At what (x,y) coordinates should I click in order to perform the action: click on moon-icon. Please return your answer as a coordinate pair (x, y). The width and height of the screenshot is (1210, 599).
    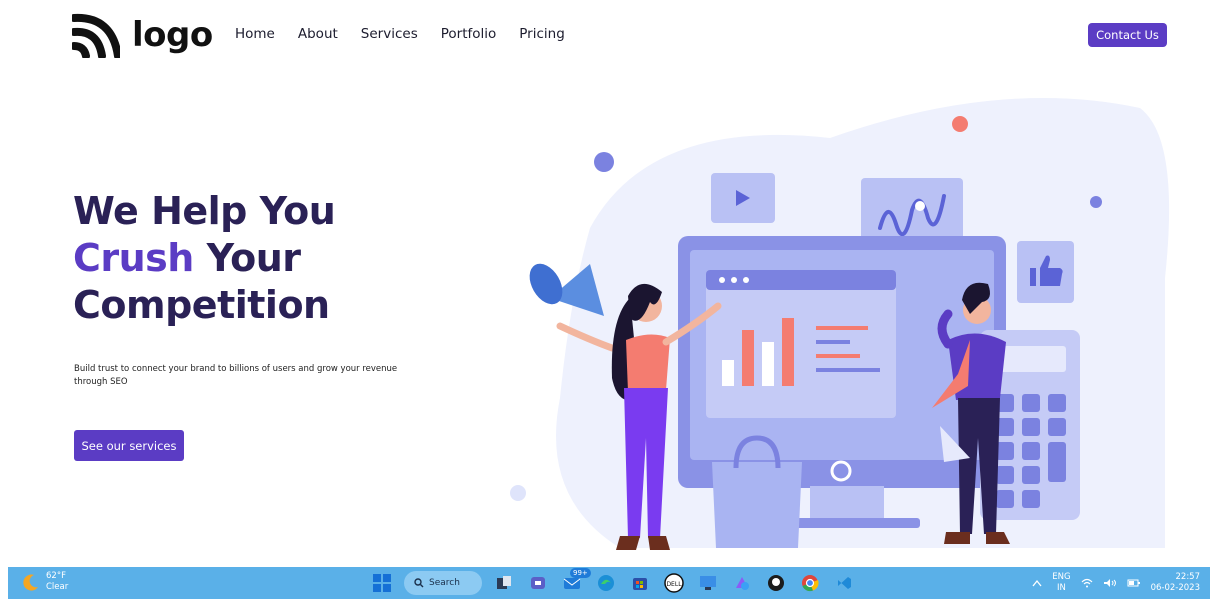
    Looking at the image, I should click on (30, 582).